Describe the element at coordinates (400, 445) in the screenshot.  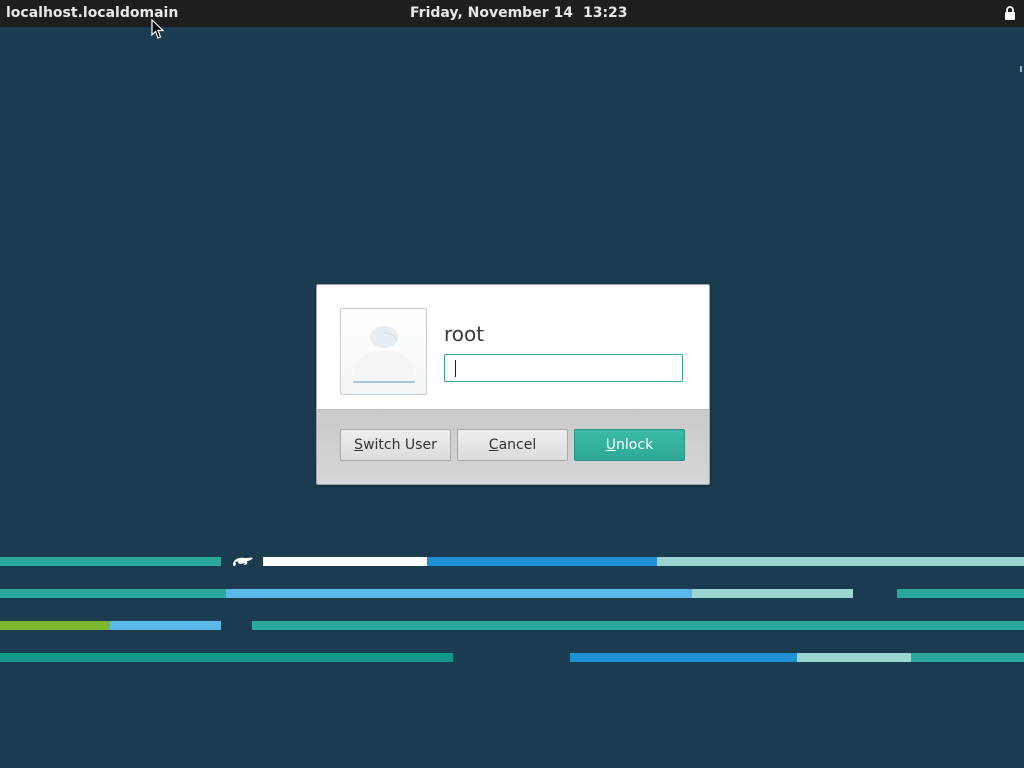
I see `switch-user-label: witch User` at that location.